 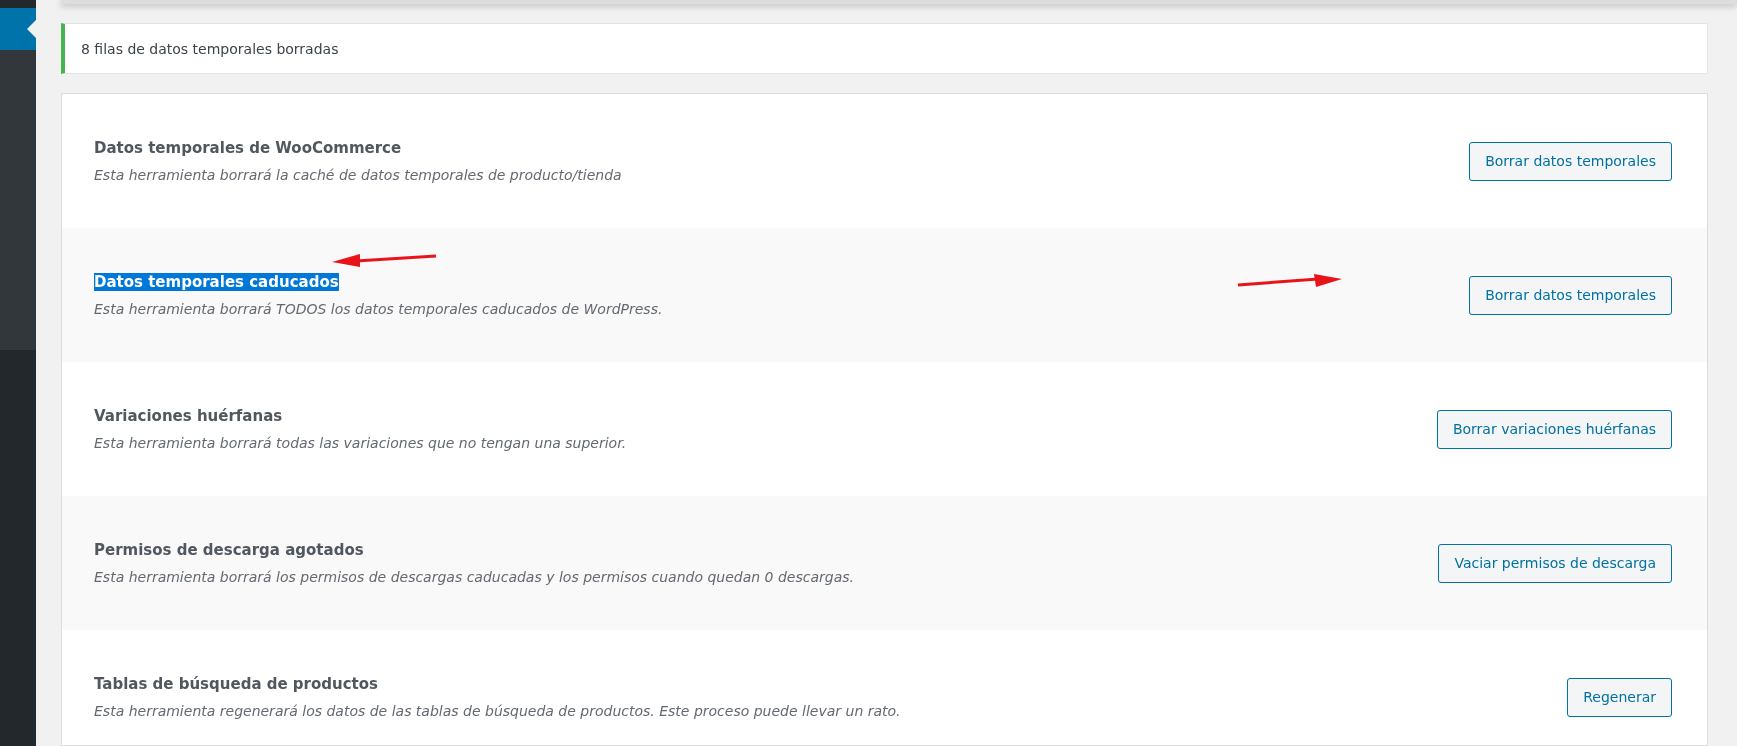 I want to click on tool-button: Regenerar, so click(x=1619, y=697).